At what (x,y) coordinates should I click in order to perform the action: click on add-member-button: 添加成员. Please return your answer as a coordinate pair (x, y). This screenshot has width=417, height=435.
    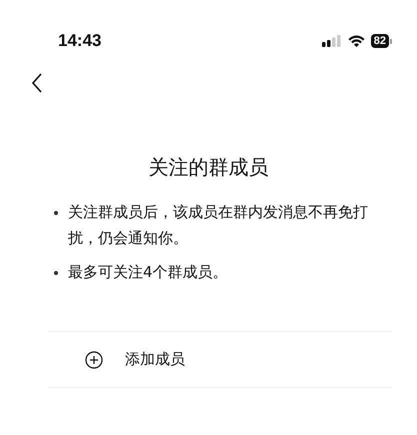
    Looking at the image, I should click on (220, 359).